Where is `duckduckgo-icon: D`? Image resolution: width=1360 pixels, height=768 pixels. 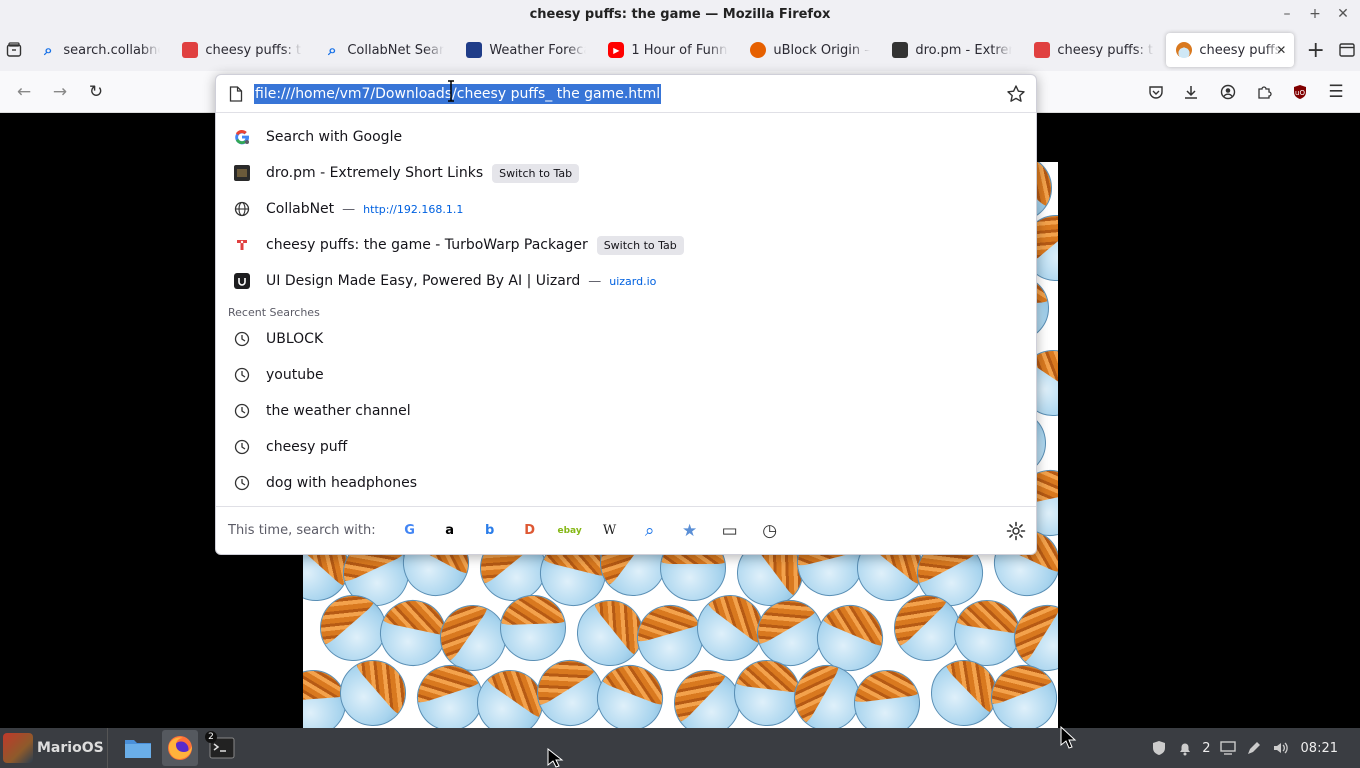
duckduckgo-icon: D is located at coordinates (529, 530).